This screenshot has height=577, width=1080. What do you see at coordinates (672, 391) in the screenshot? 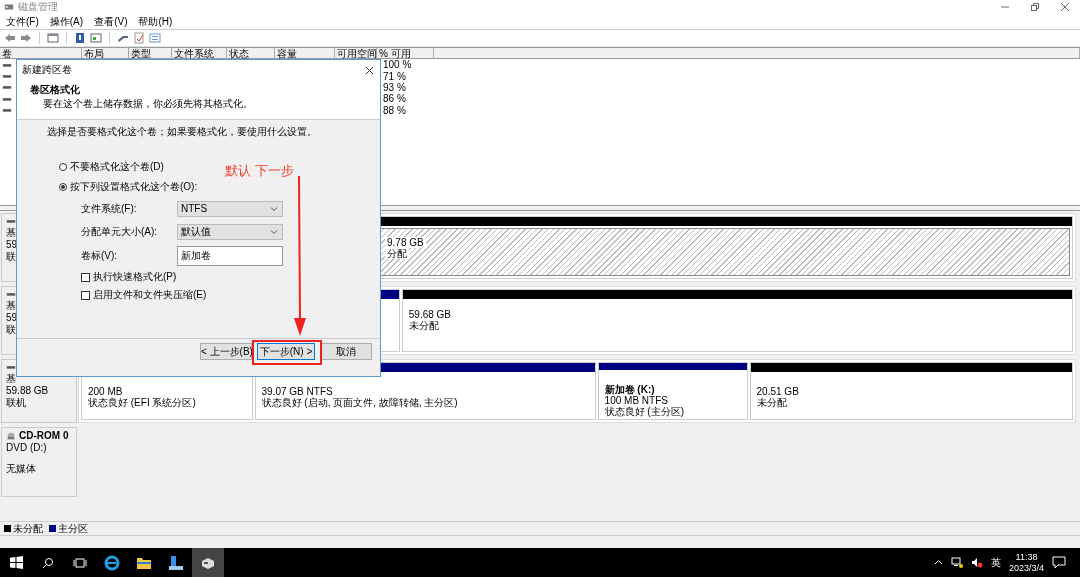
I see `partition: 新加卷 (K:) 100 MB NTFS 状态良好 (主分区)` at bounding box center [672, 391].